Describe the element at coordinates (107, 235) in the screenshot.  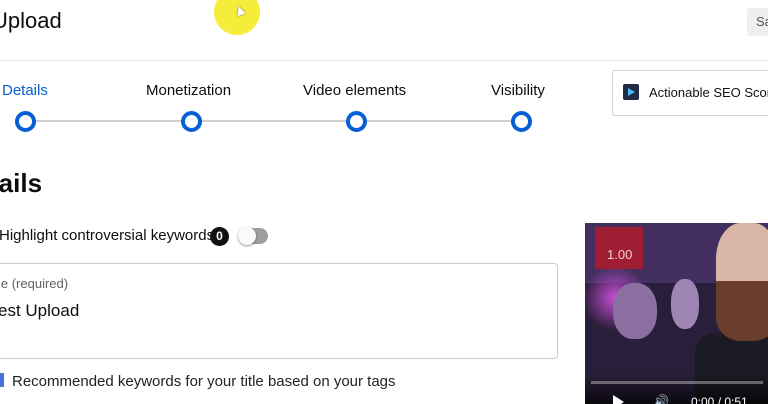
I see `highlight-keywords-label: Highlight controversial keywords` at that location.